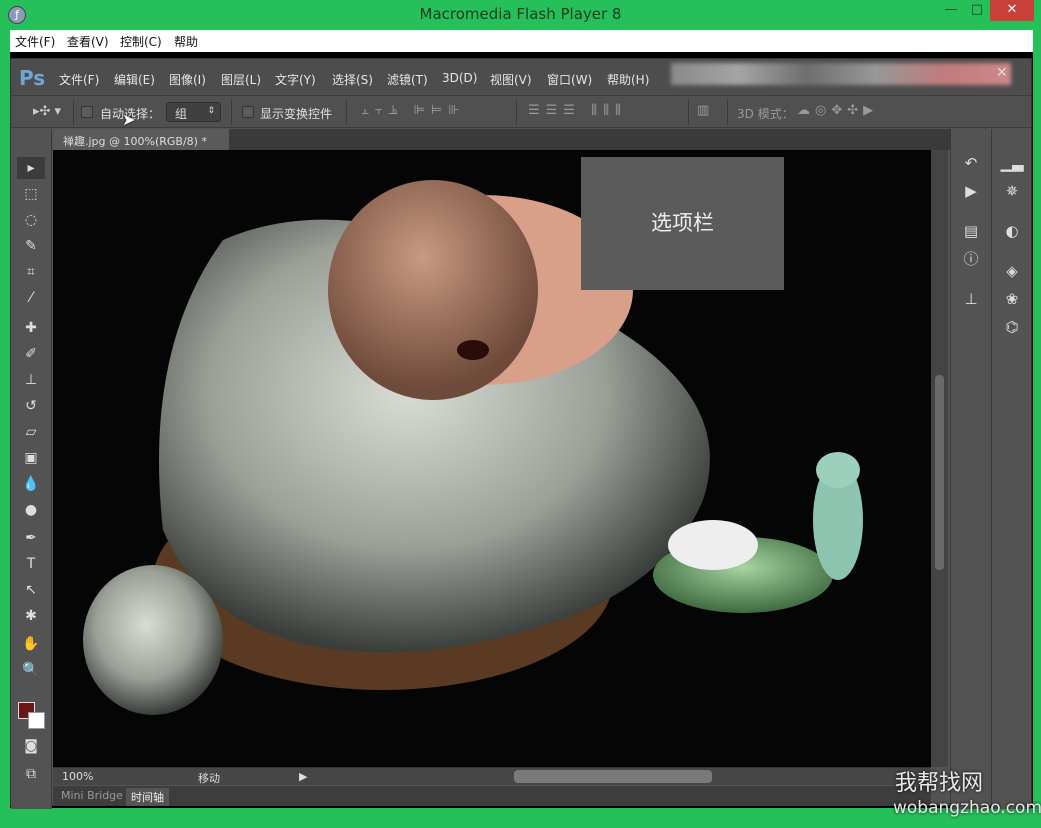 This screenshot has height=828, width=1041. What do you see at coordinates (837, 110) in the screenshot?
I see `3d-mode-icons: ☁◎✥✣▶` at bounding box center [837, 110].